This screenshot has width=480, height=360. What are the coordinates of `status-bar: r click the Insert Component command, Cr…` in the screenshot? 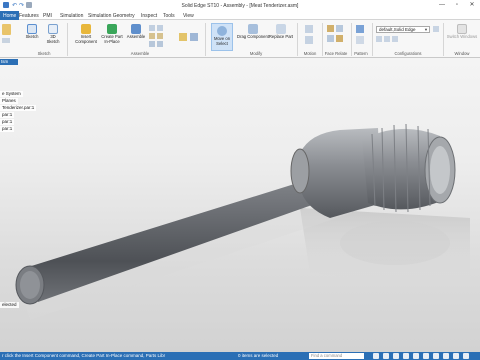 It's located at (240, 356).